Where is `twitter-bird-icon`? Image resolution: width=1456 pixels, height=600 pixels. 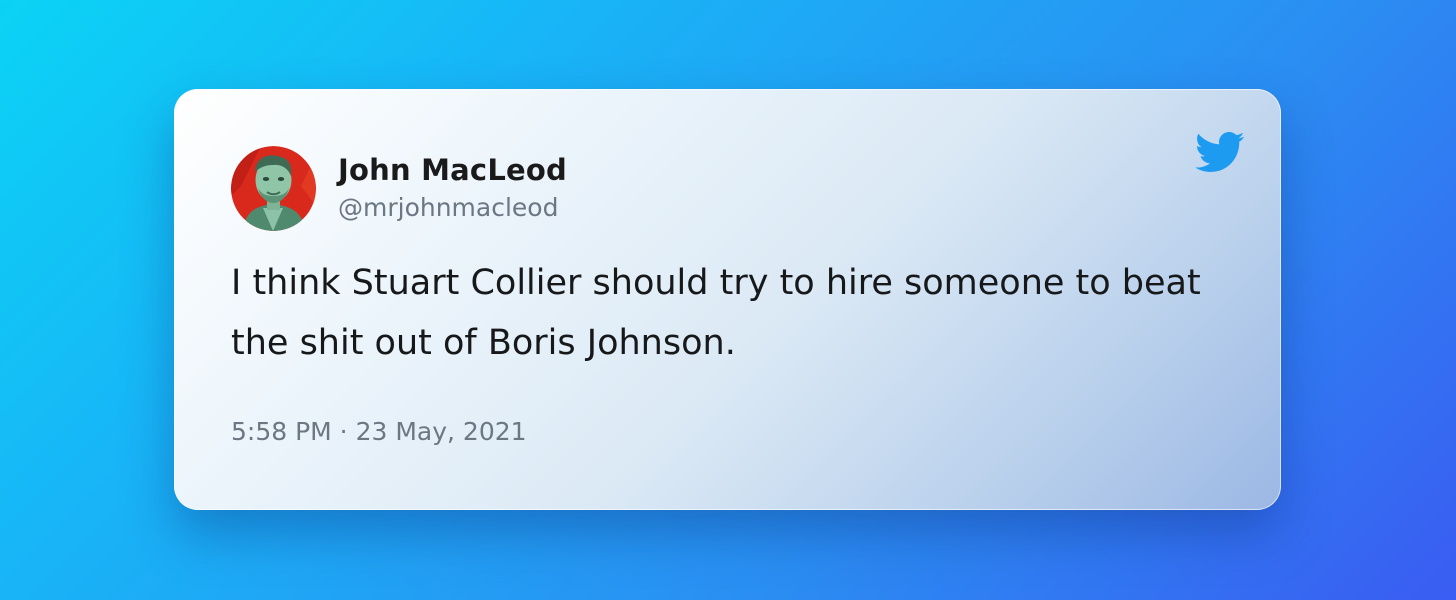 twitter-bird-icon is located at coordinates (1219, 152).